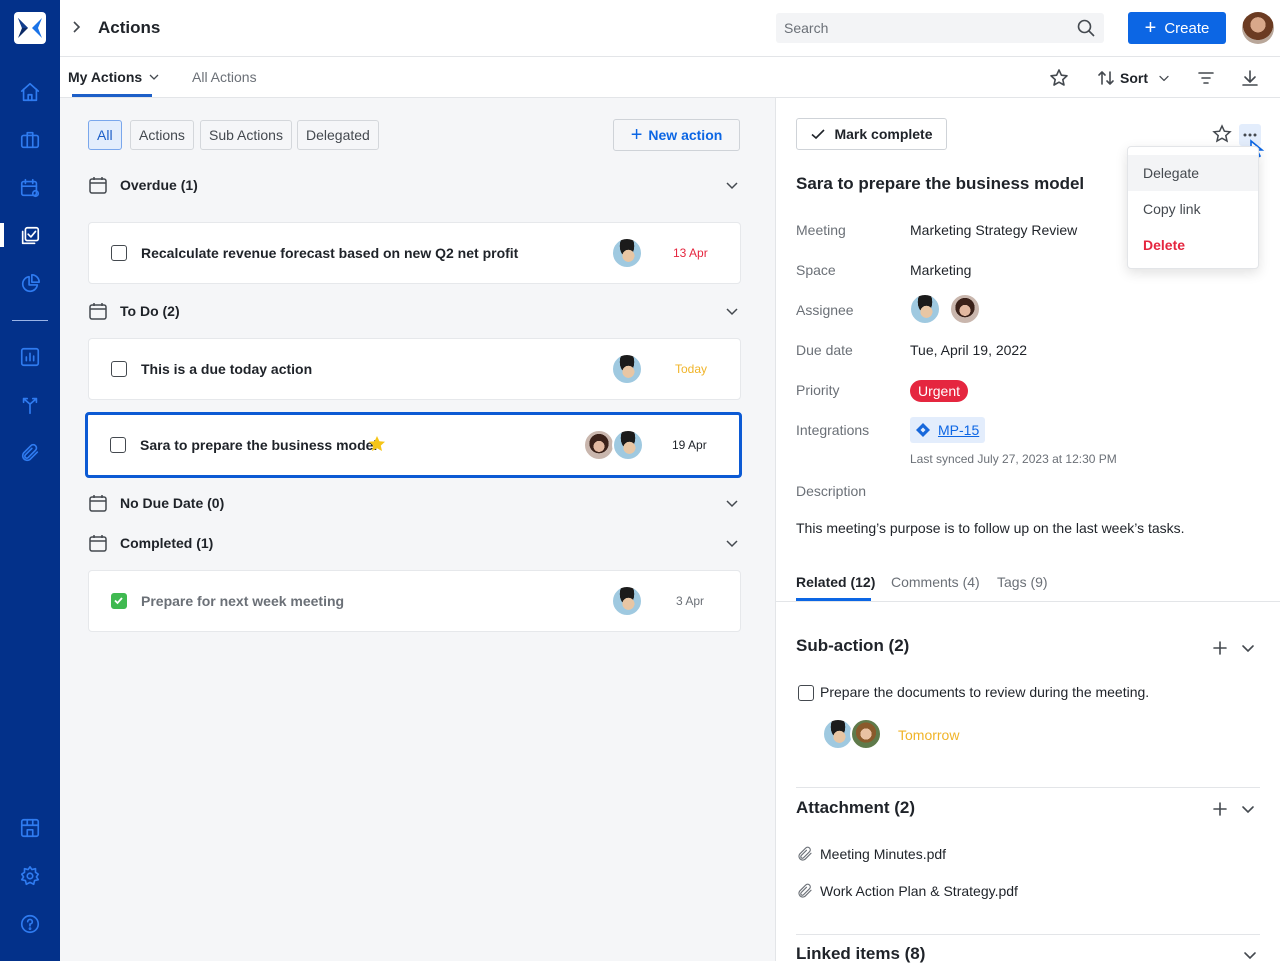 The image size is (1280, 964). What do you see at coordinates (816, 270) in the screenshot?
I see `space-label: Space` at bounding box center [816, 270].